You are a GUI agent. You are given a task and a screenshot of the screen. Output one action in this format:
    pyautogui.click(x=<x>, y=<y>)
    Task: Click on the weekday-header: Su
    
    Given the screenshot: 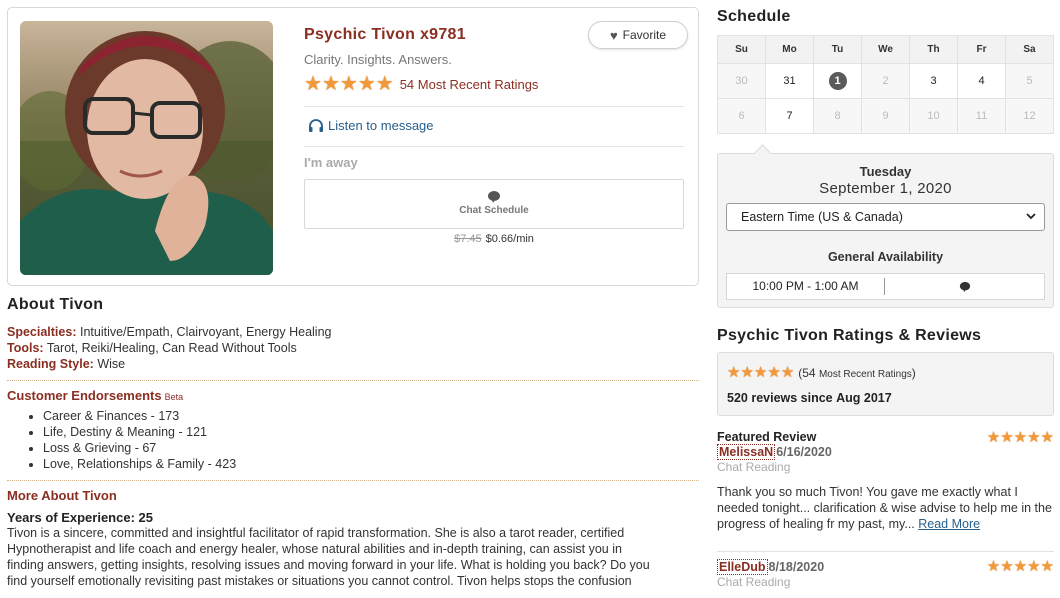 What is the action you would take?
    pyautogui.click(x=741, y=49)
    